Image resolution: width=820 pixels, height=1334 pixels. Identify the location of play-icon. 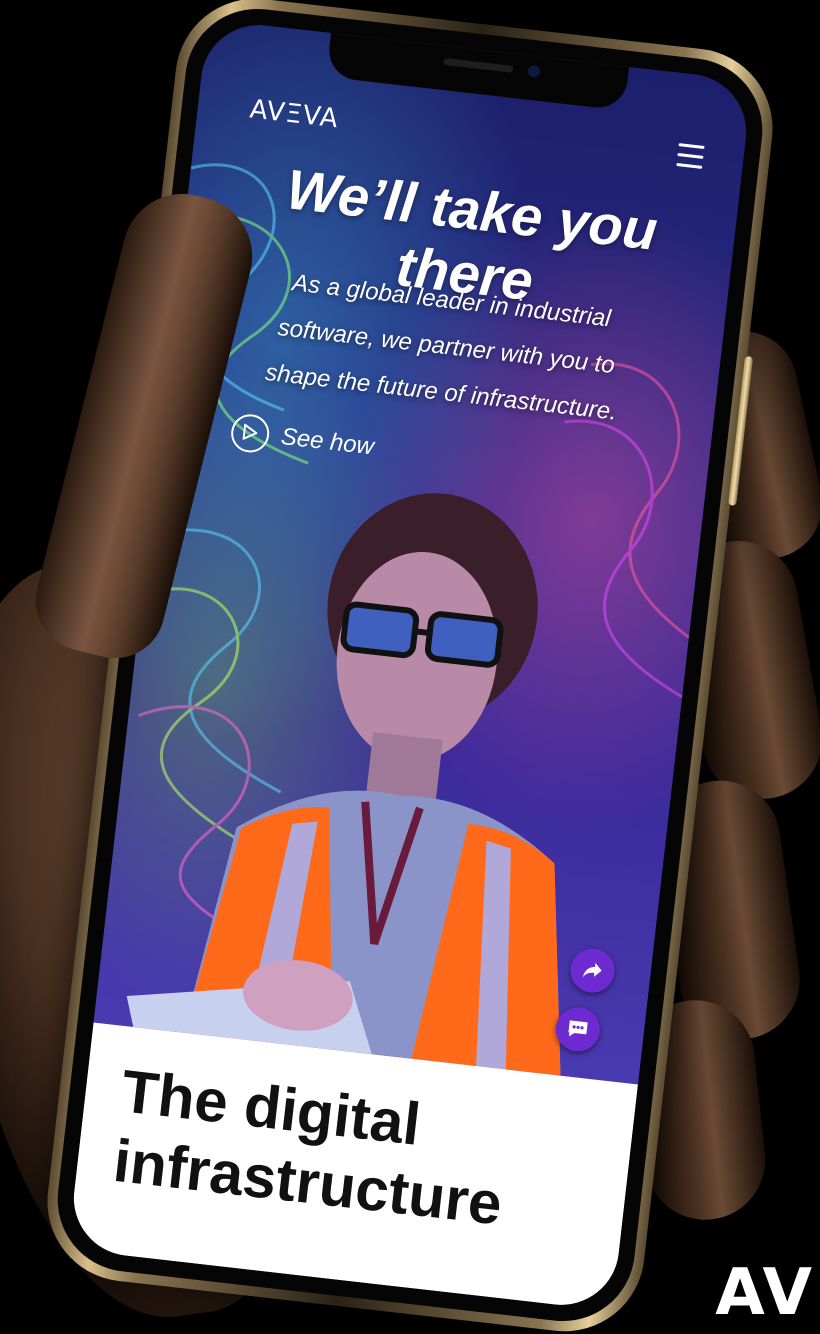
(250, 433).